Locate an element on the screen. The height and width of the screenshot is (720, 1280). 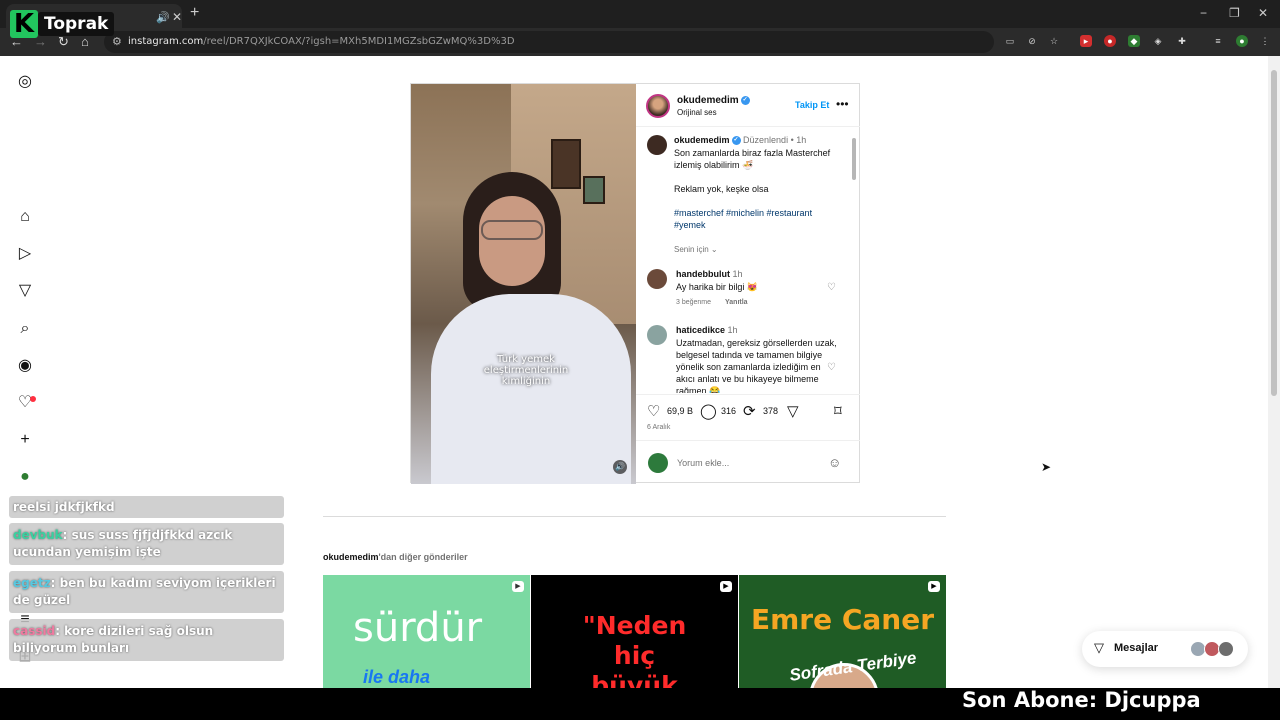
explore-compass-icon: ◉ is located at coordinates (25, 366).